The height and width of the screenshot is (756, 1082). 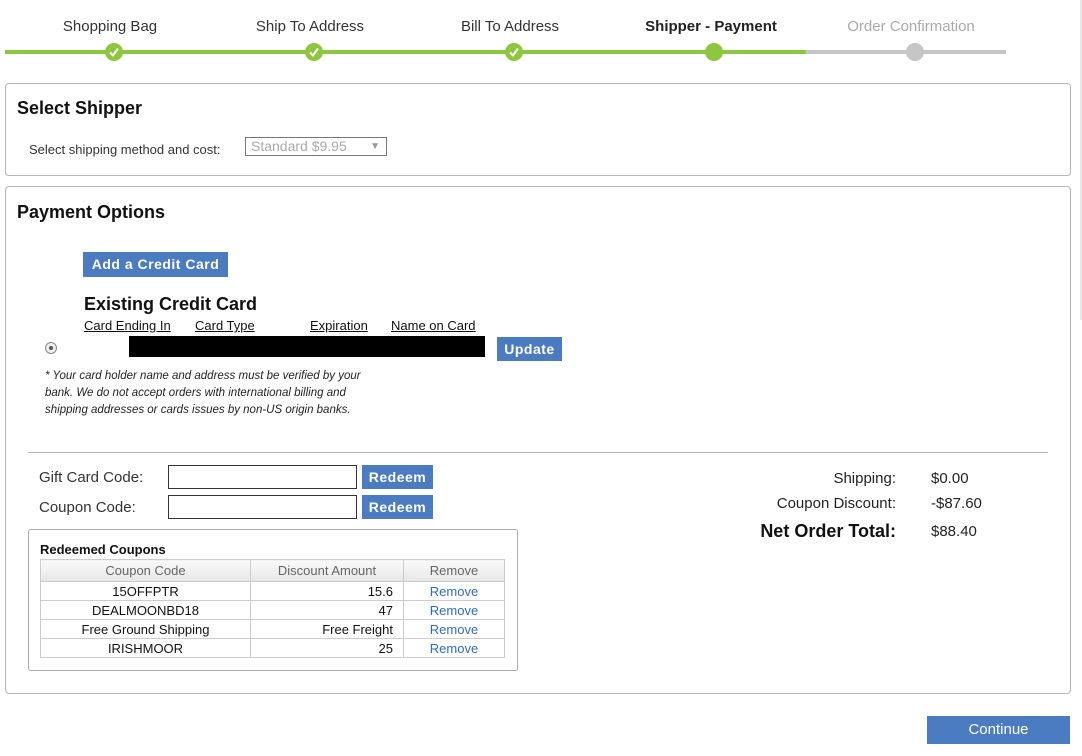 What do you see at coordinates (127, 325) in the screenshot?
I see `col-card-ending-in: Card Ending In` at bounding box center [127, 325].